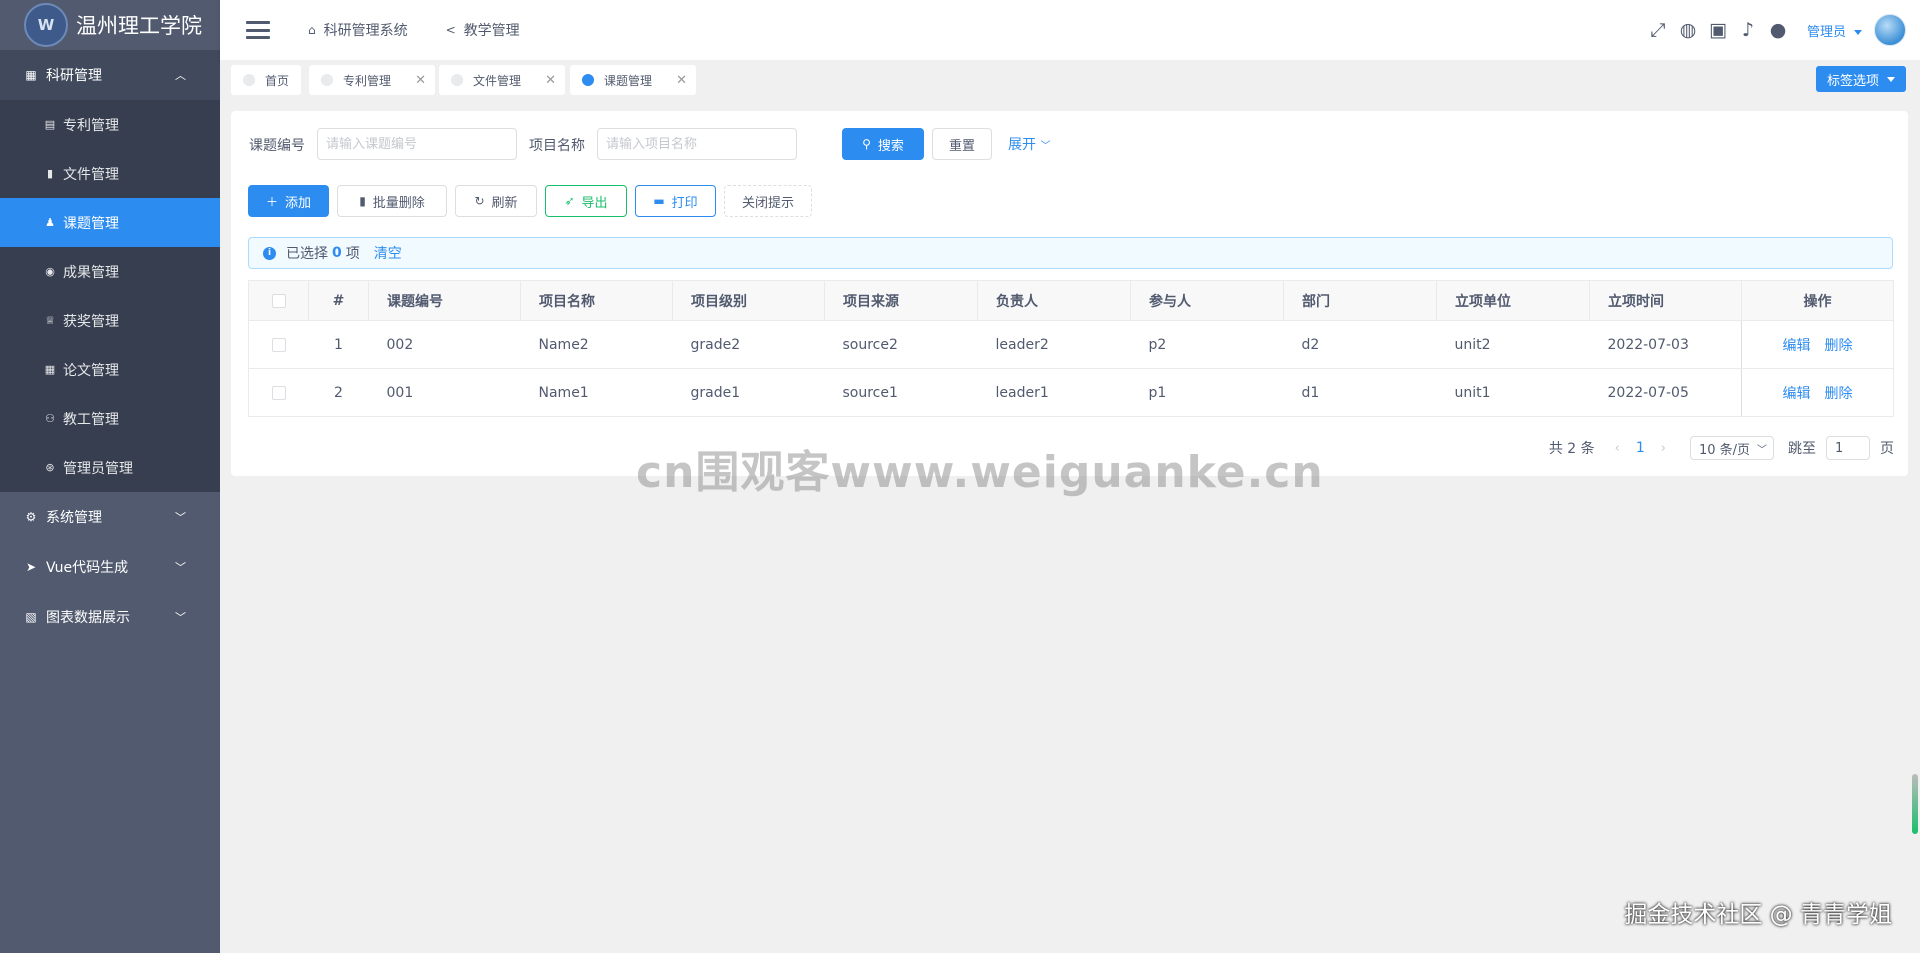  What do you see at coordinates (496, 201) in the screenshot?
I see `refresh-button: ↻ 刷新` at bounding box center [496, 201].